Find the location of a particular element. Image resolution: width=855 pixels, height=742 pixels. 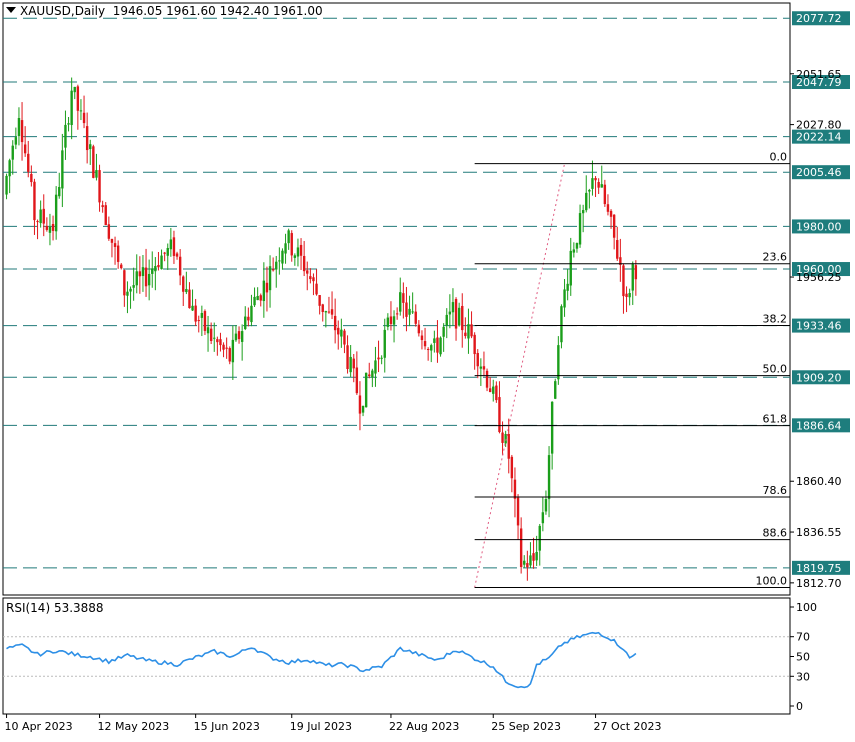

y-axis-tick-label: 1956.25 is located at coordinates (819, 277).